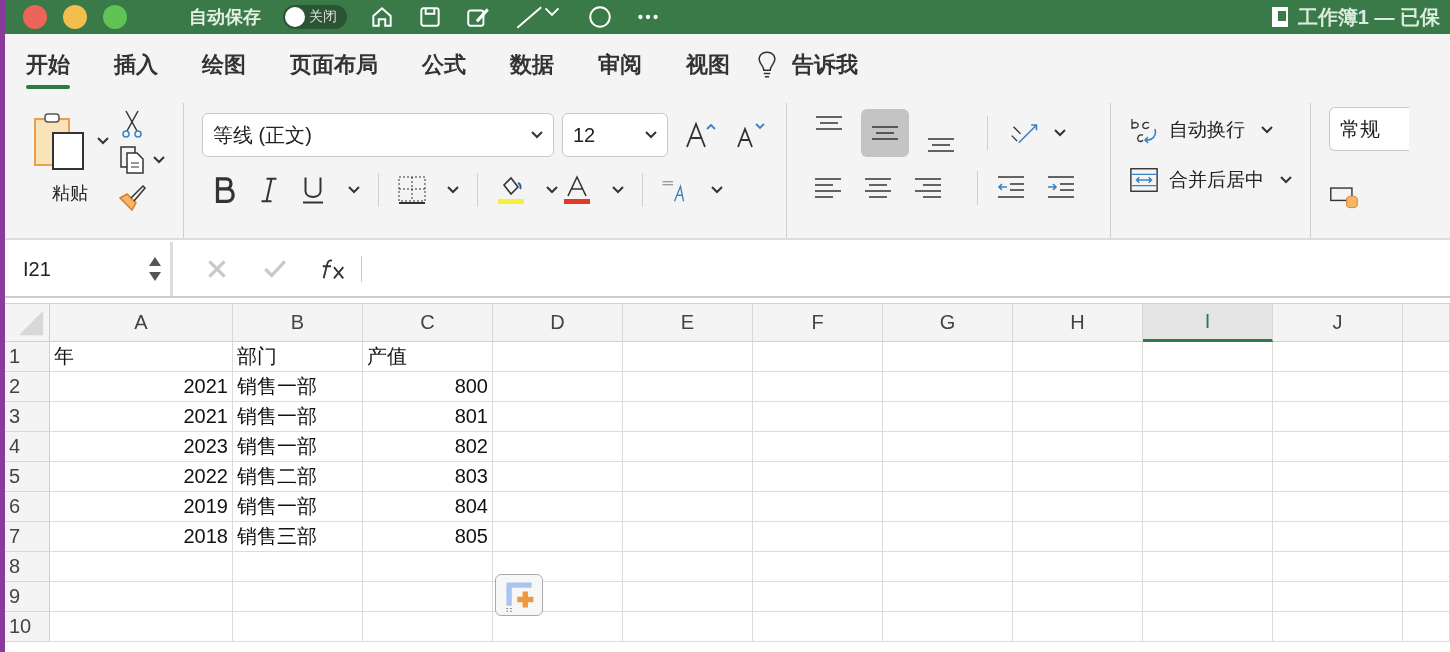  Describe the element at coordinates (1210, 180) in the screenshot. I see `merge-center-button: 合并后居中` at that location.